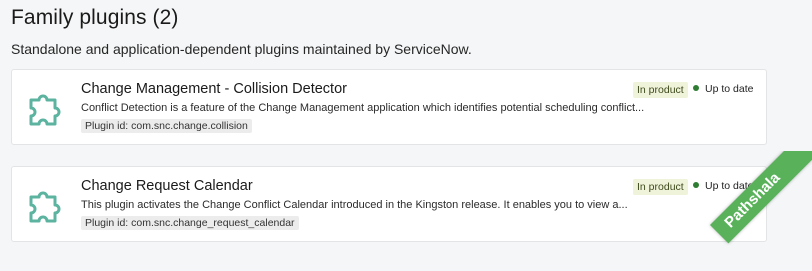  Describe the element at coordinates (214, 89) in the screenshot. I see `plugin-name: Change Management - Collision Detector` at that location.